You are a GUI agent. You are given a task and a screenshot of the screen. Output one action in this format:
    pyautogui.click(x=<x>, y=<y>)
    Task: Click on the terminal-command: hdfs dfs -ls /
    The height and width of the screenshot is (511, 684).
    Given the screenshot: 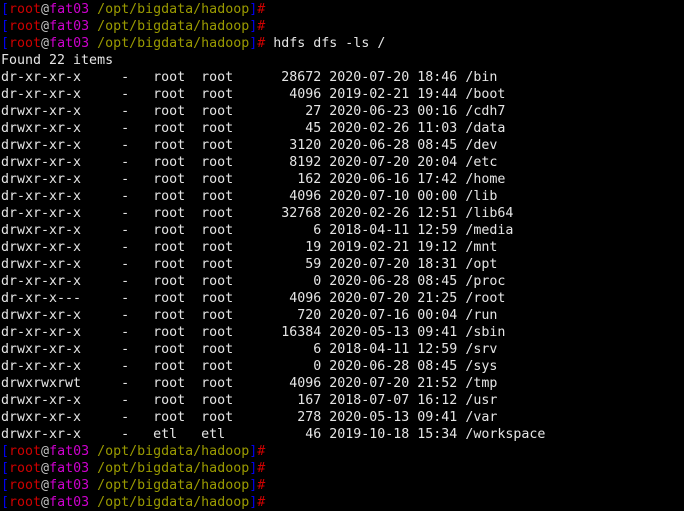 What is the action you would take?
    pyautogui.click(x=325, y=43)
    